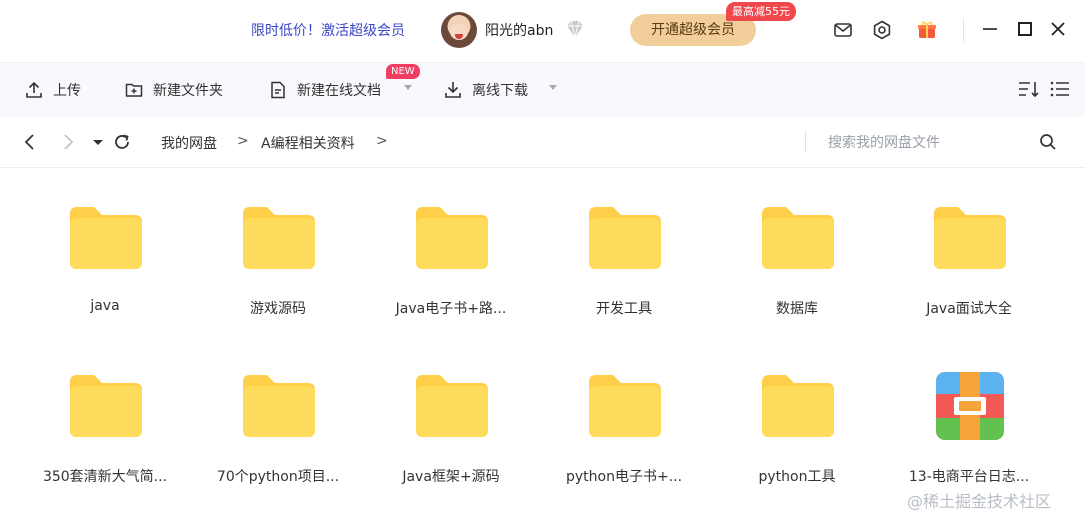  Describe the element at coordinates (308, 143) in the screenshot. I see `breadcrumb-current: A编程相关资料` at that location.